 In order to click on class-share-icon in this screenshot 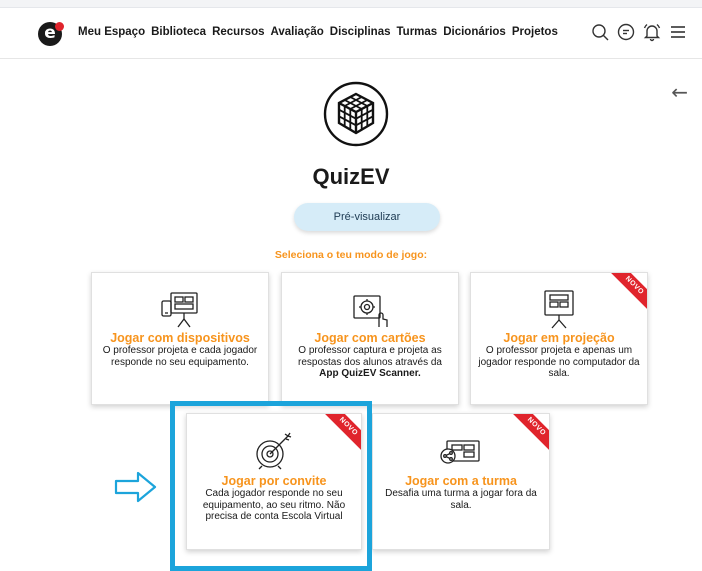, I will do `click(460, 452)`.